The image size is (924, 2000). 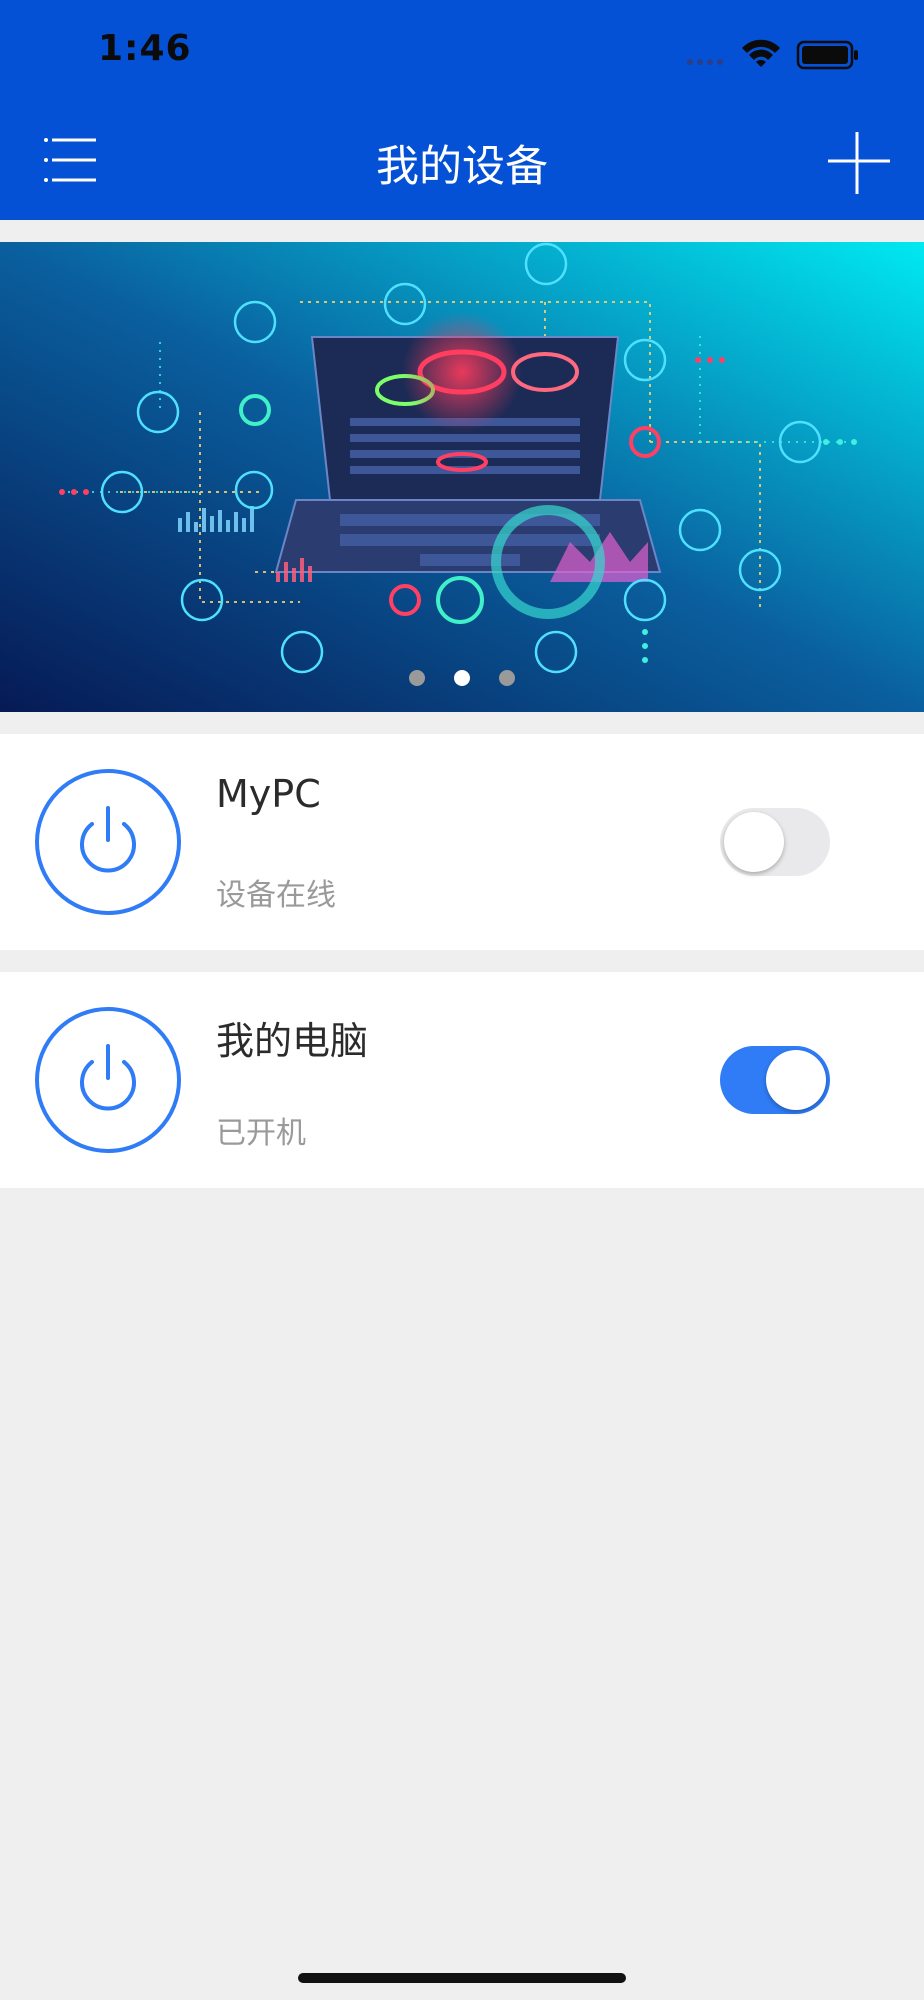 What do you see at coordinates (462, 1978) in the screenshot?
I see `home-indicator` at bounding box center [462, 1978].